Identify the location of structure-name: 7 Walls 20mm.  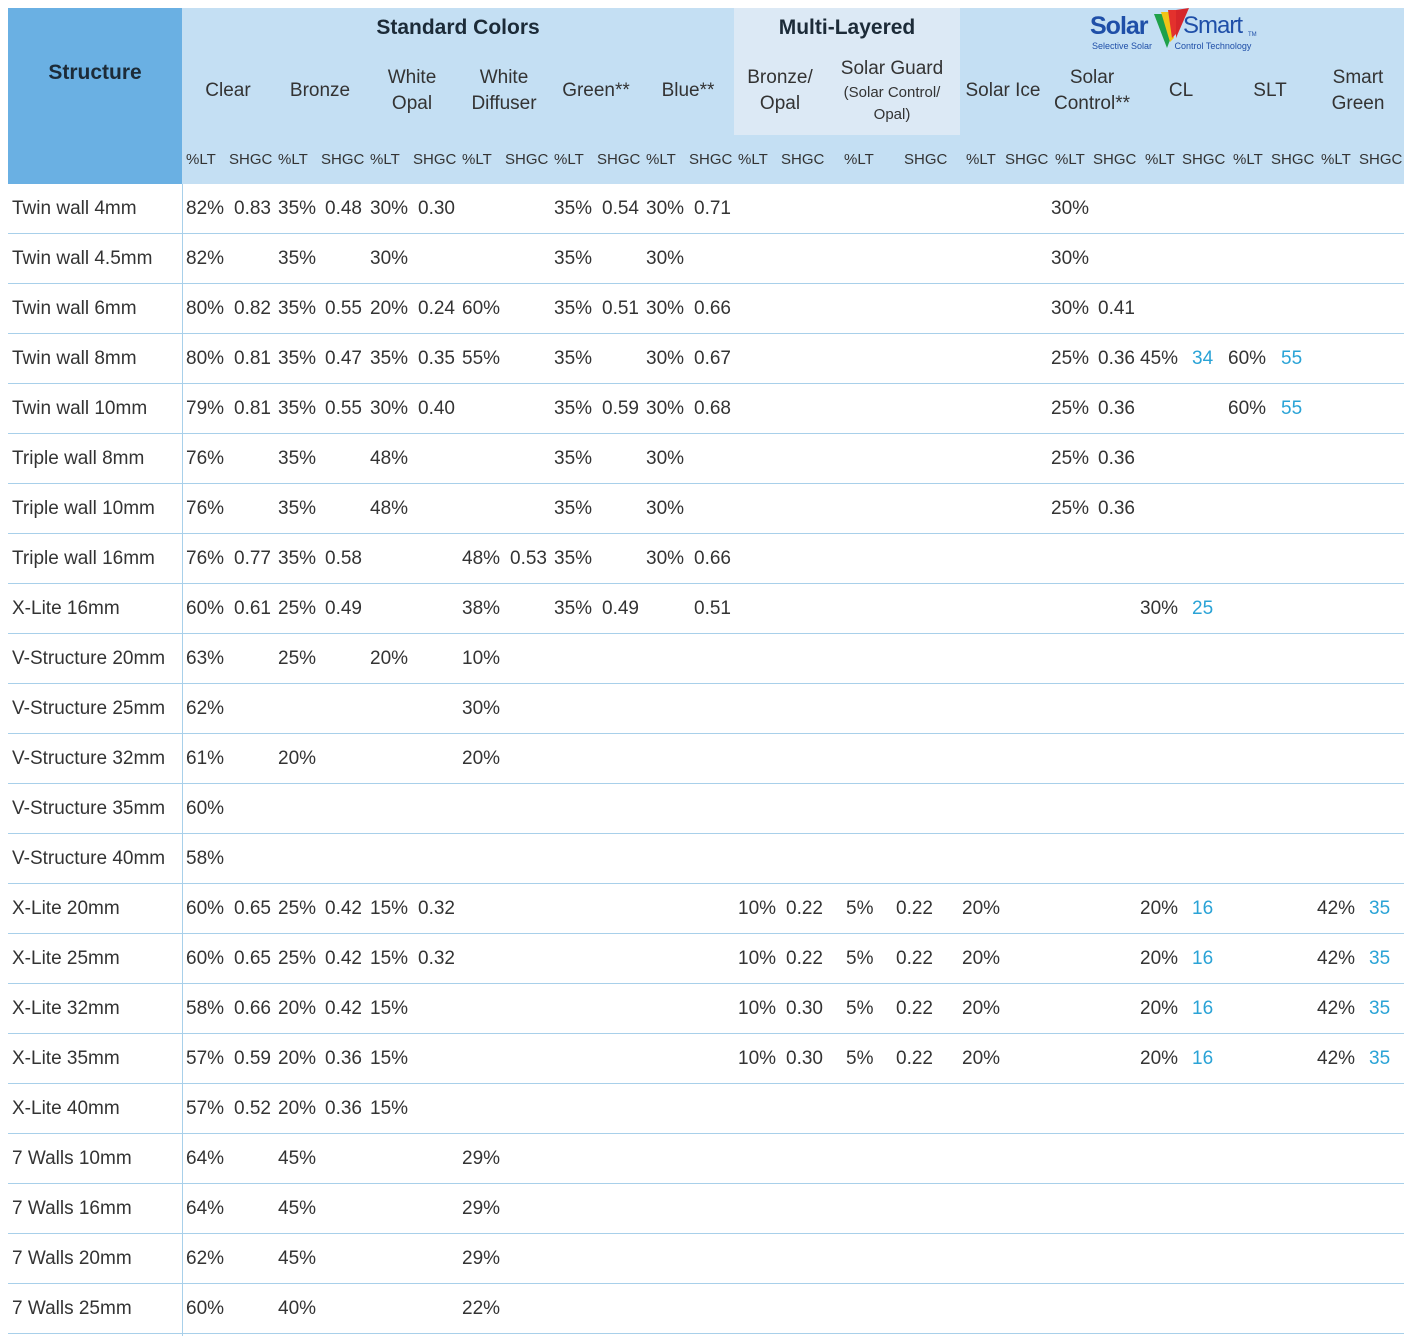
(72, 1258).